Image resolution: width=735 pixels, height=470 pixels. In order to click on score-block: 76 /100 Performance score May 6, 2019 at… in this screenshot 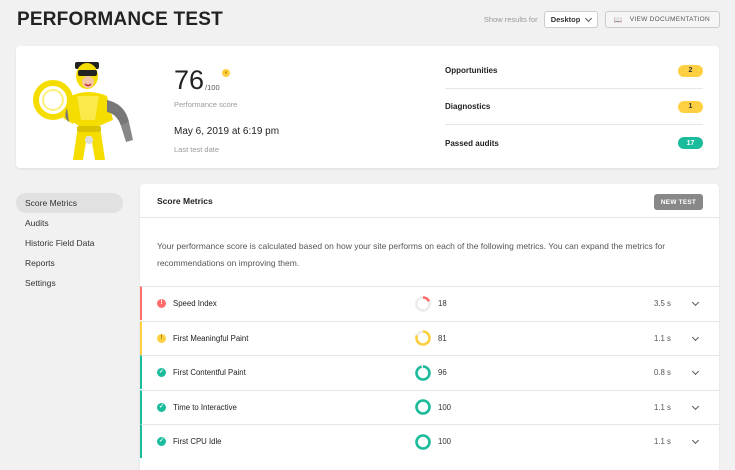, I will do `click(226, 110)`.